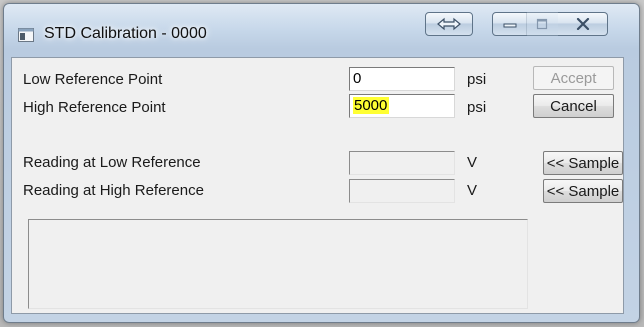 The image size is (644, 327). What do you see at coordinates (113, 190) in the screenshot?
I see `high-reading-label: Reading at High Reference` at bounding box center [113, 190].